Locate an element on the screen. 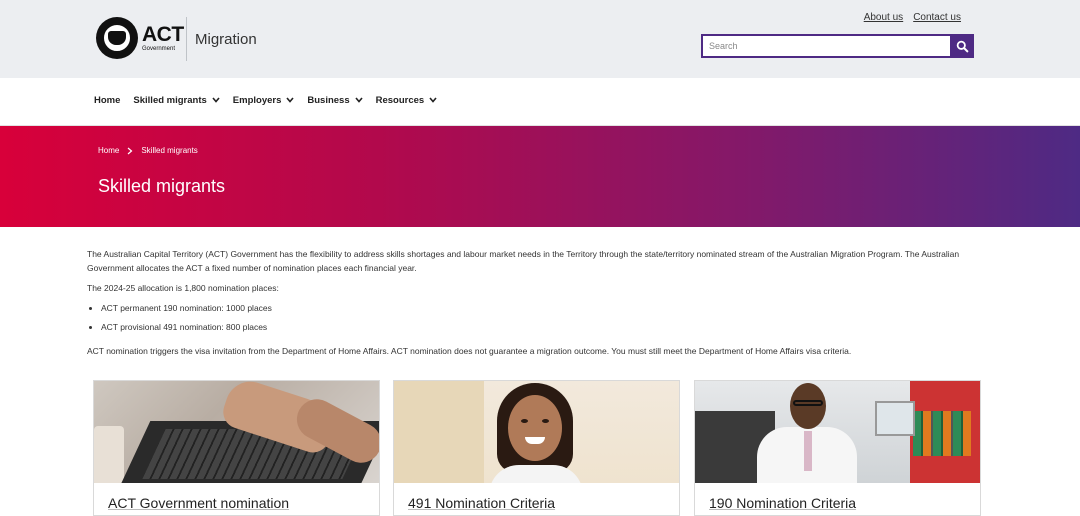  card-190-nomination-criteria: 190 Nomination Criteria is located at coordinates (837, 448).